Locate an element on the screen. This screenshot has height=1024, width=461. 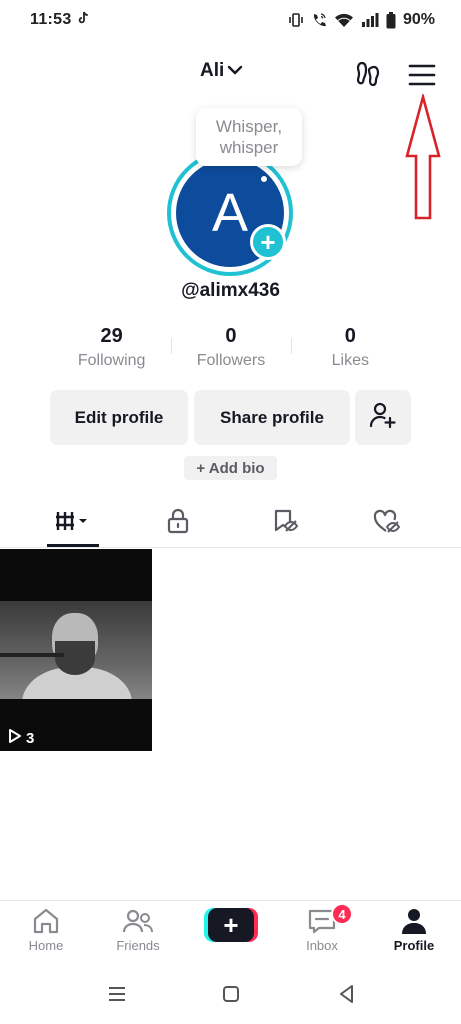
nav-profile: Profile is located at coordinates (414, 935).